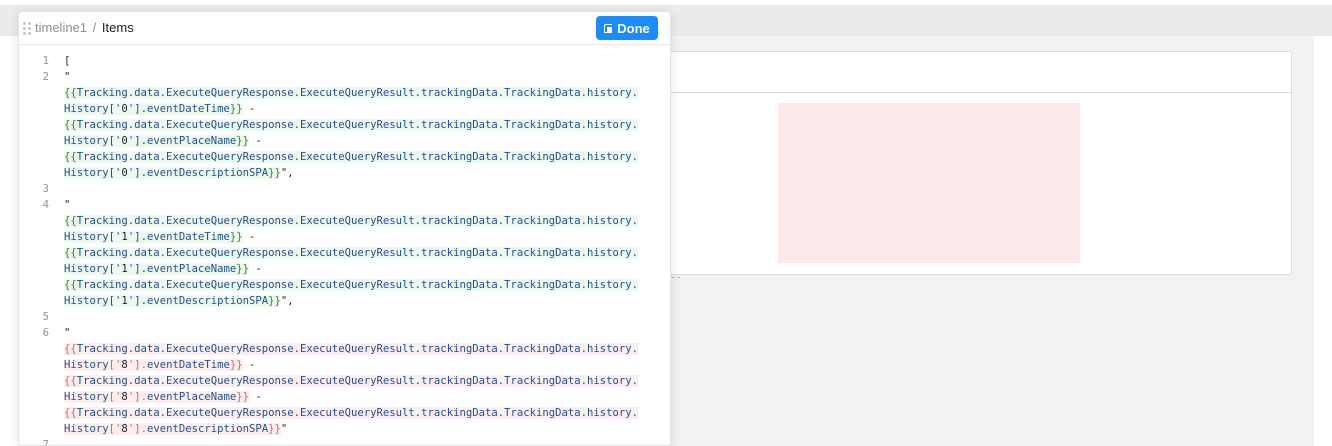 This screenshot has width=1332, height=446. What do you see at coordinates (633, 28) in the screenshot?
I see `done-button-label: Done` at bounding box center [633, 28].